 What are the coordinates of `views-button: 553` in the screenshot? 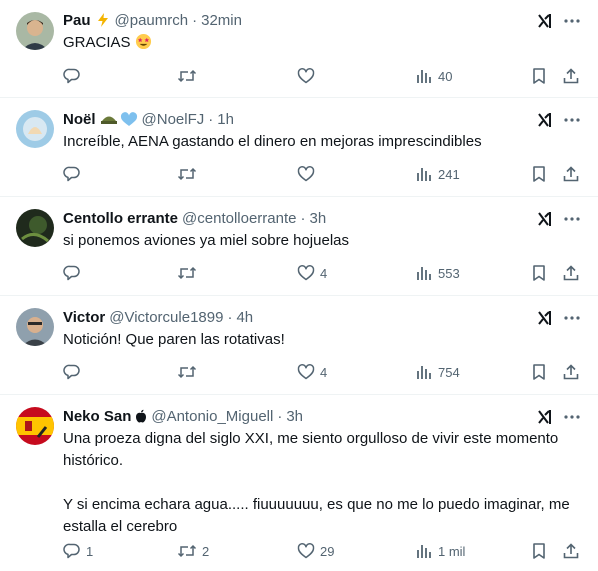 It's located at (437, 273).